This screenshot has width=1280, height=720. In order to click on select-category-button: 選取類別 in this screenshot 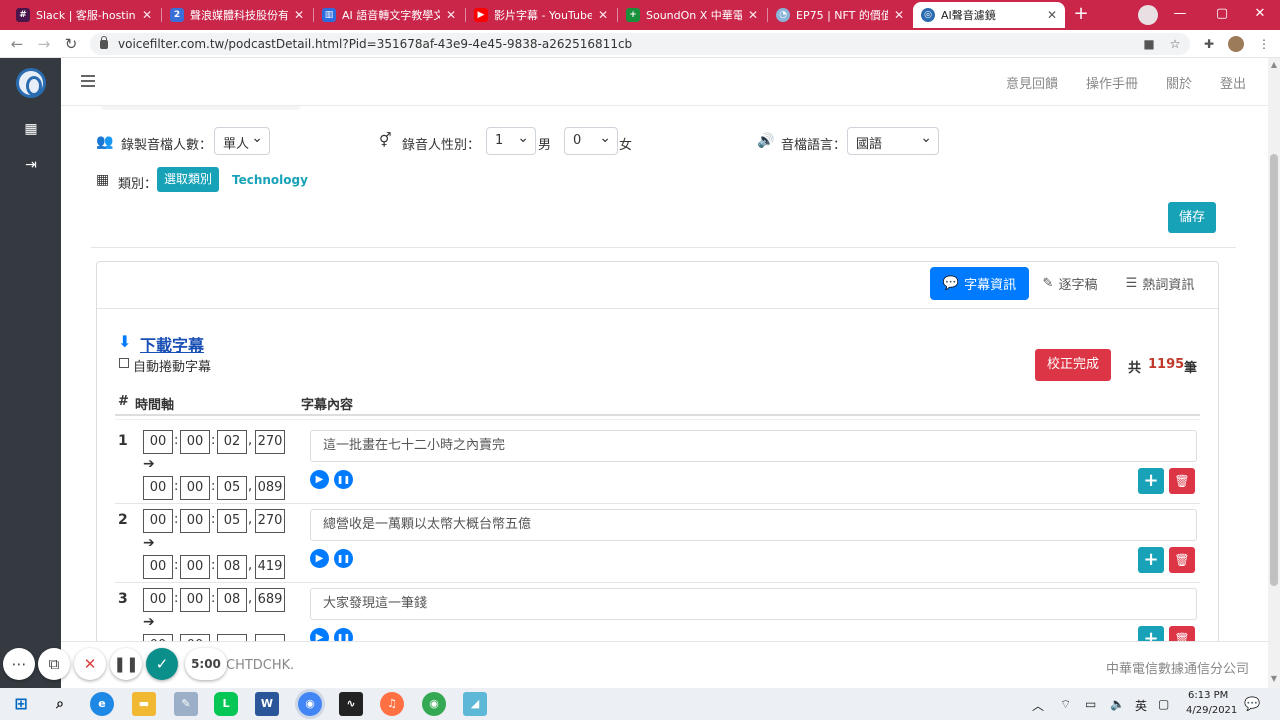, I will do `click(188, 179)`.